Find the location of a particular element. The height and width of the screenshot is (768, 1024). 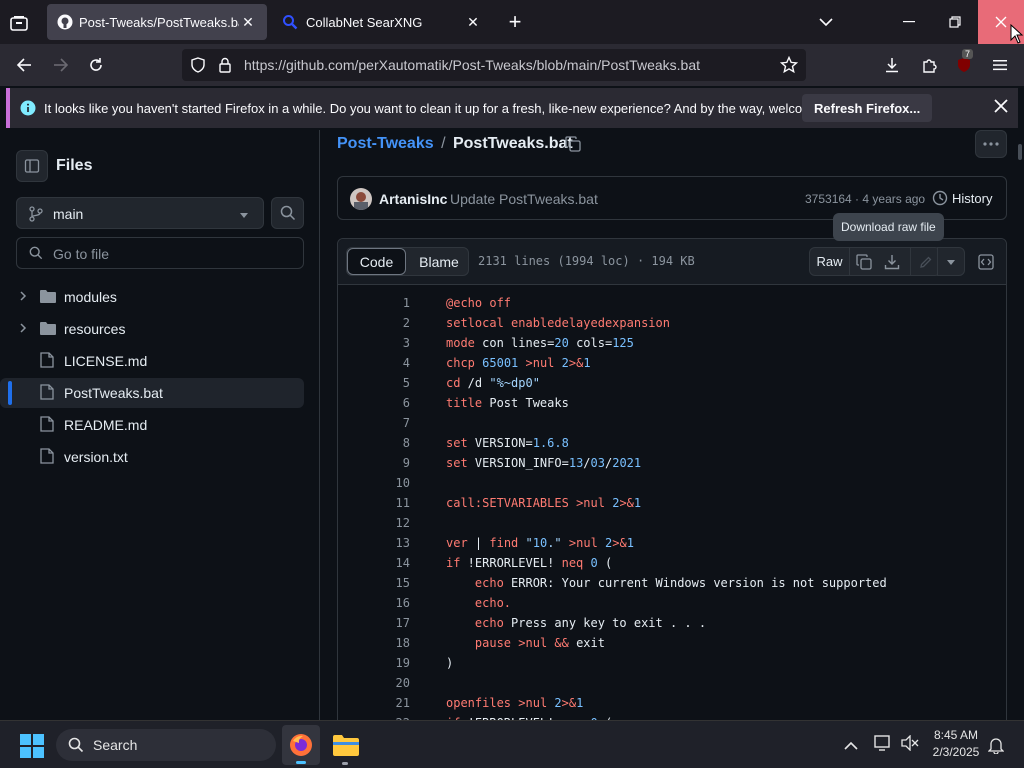

line-number: 3 is located at coordinates (374, 343).